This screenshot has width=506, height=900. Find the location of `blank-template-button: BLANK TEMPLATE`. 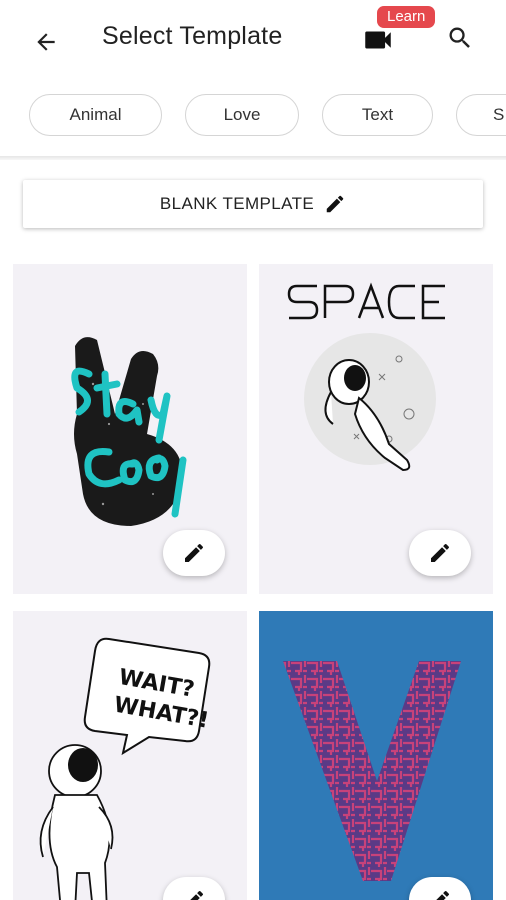

blank-template-button: BLANK TEMPLATE is located at coordinates (253, 204).